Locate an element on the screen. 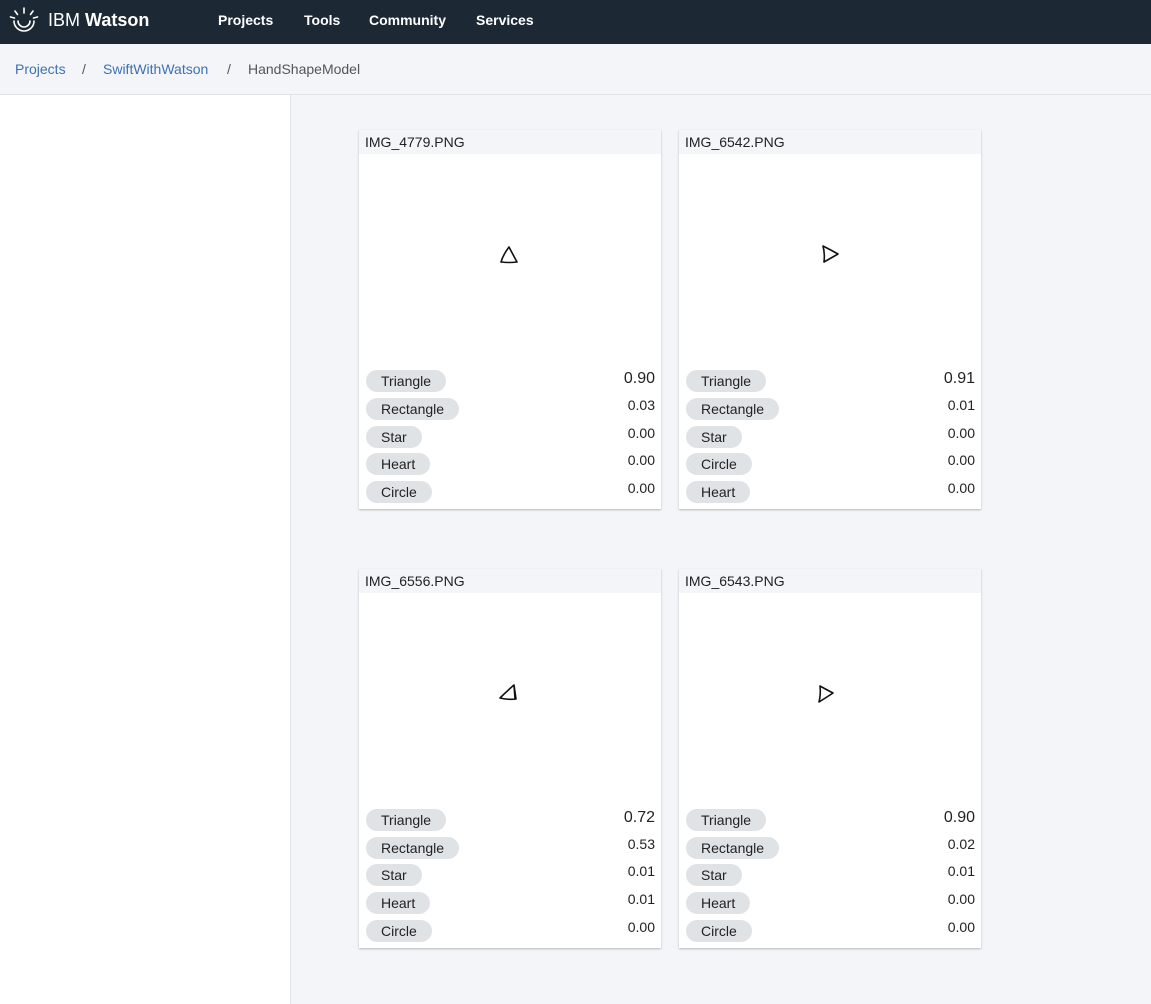  nav-services: Services is located at coordinates (505, 20).